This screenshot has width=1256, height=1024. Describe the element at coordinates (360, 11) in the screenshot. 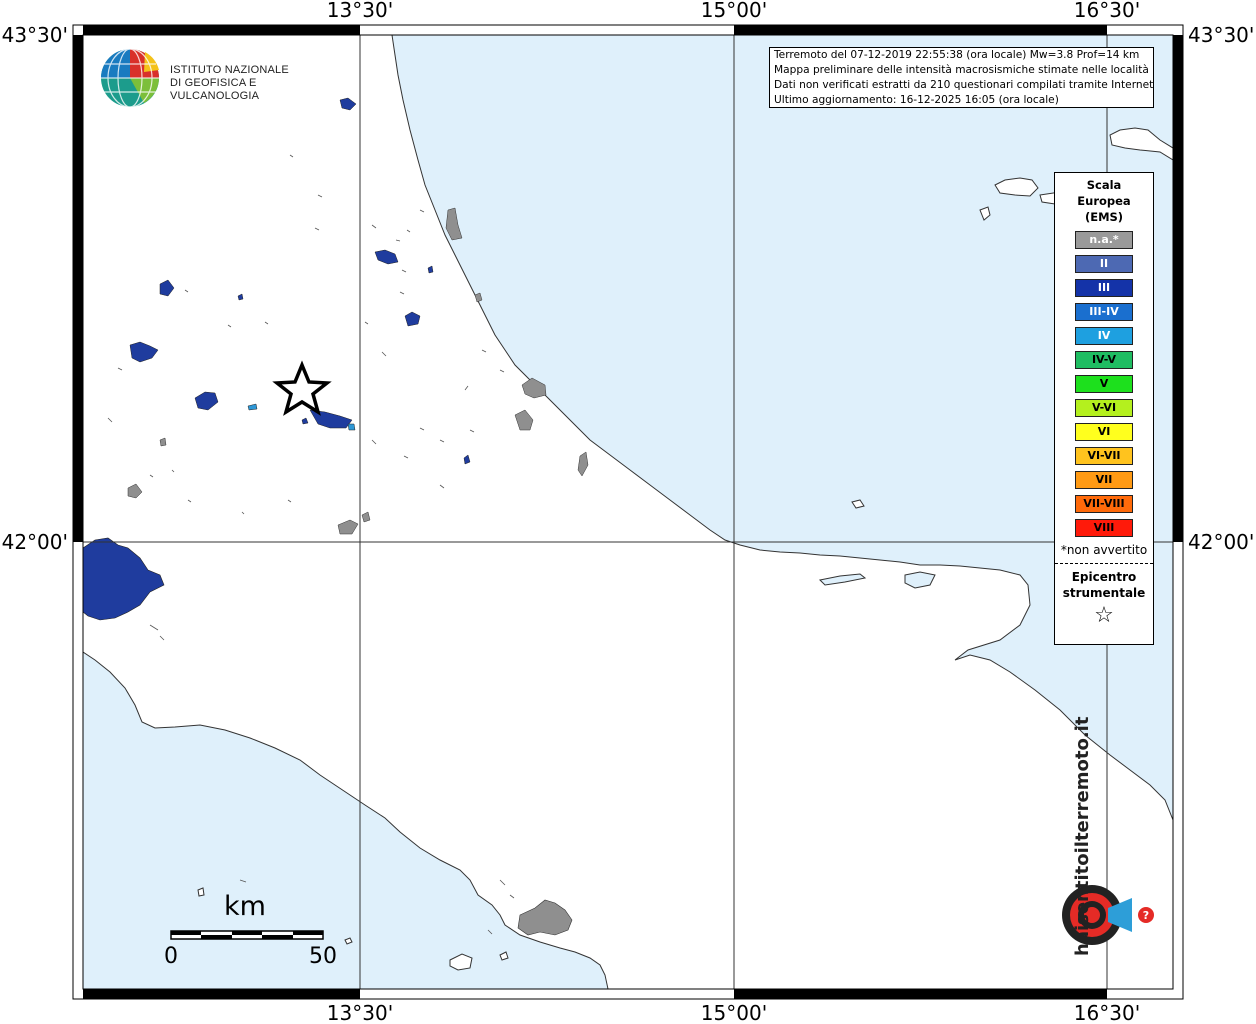

I see `lon-label-top-1: 13°30'` at that location.